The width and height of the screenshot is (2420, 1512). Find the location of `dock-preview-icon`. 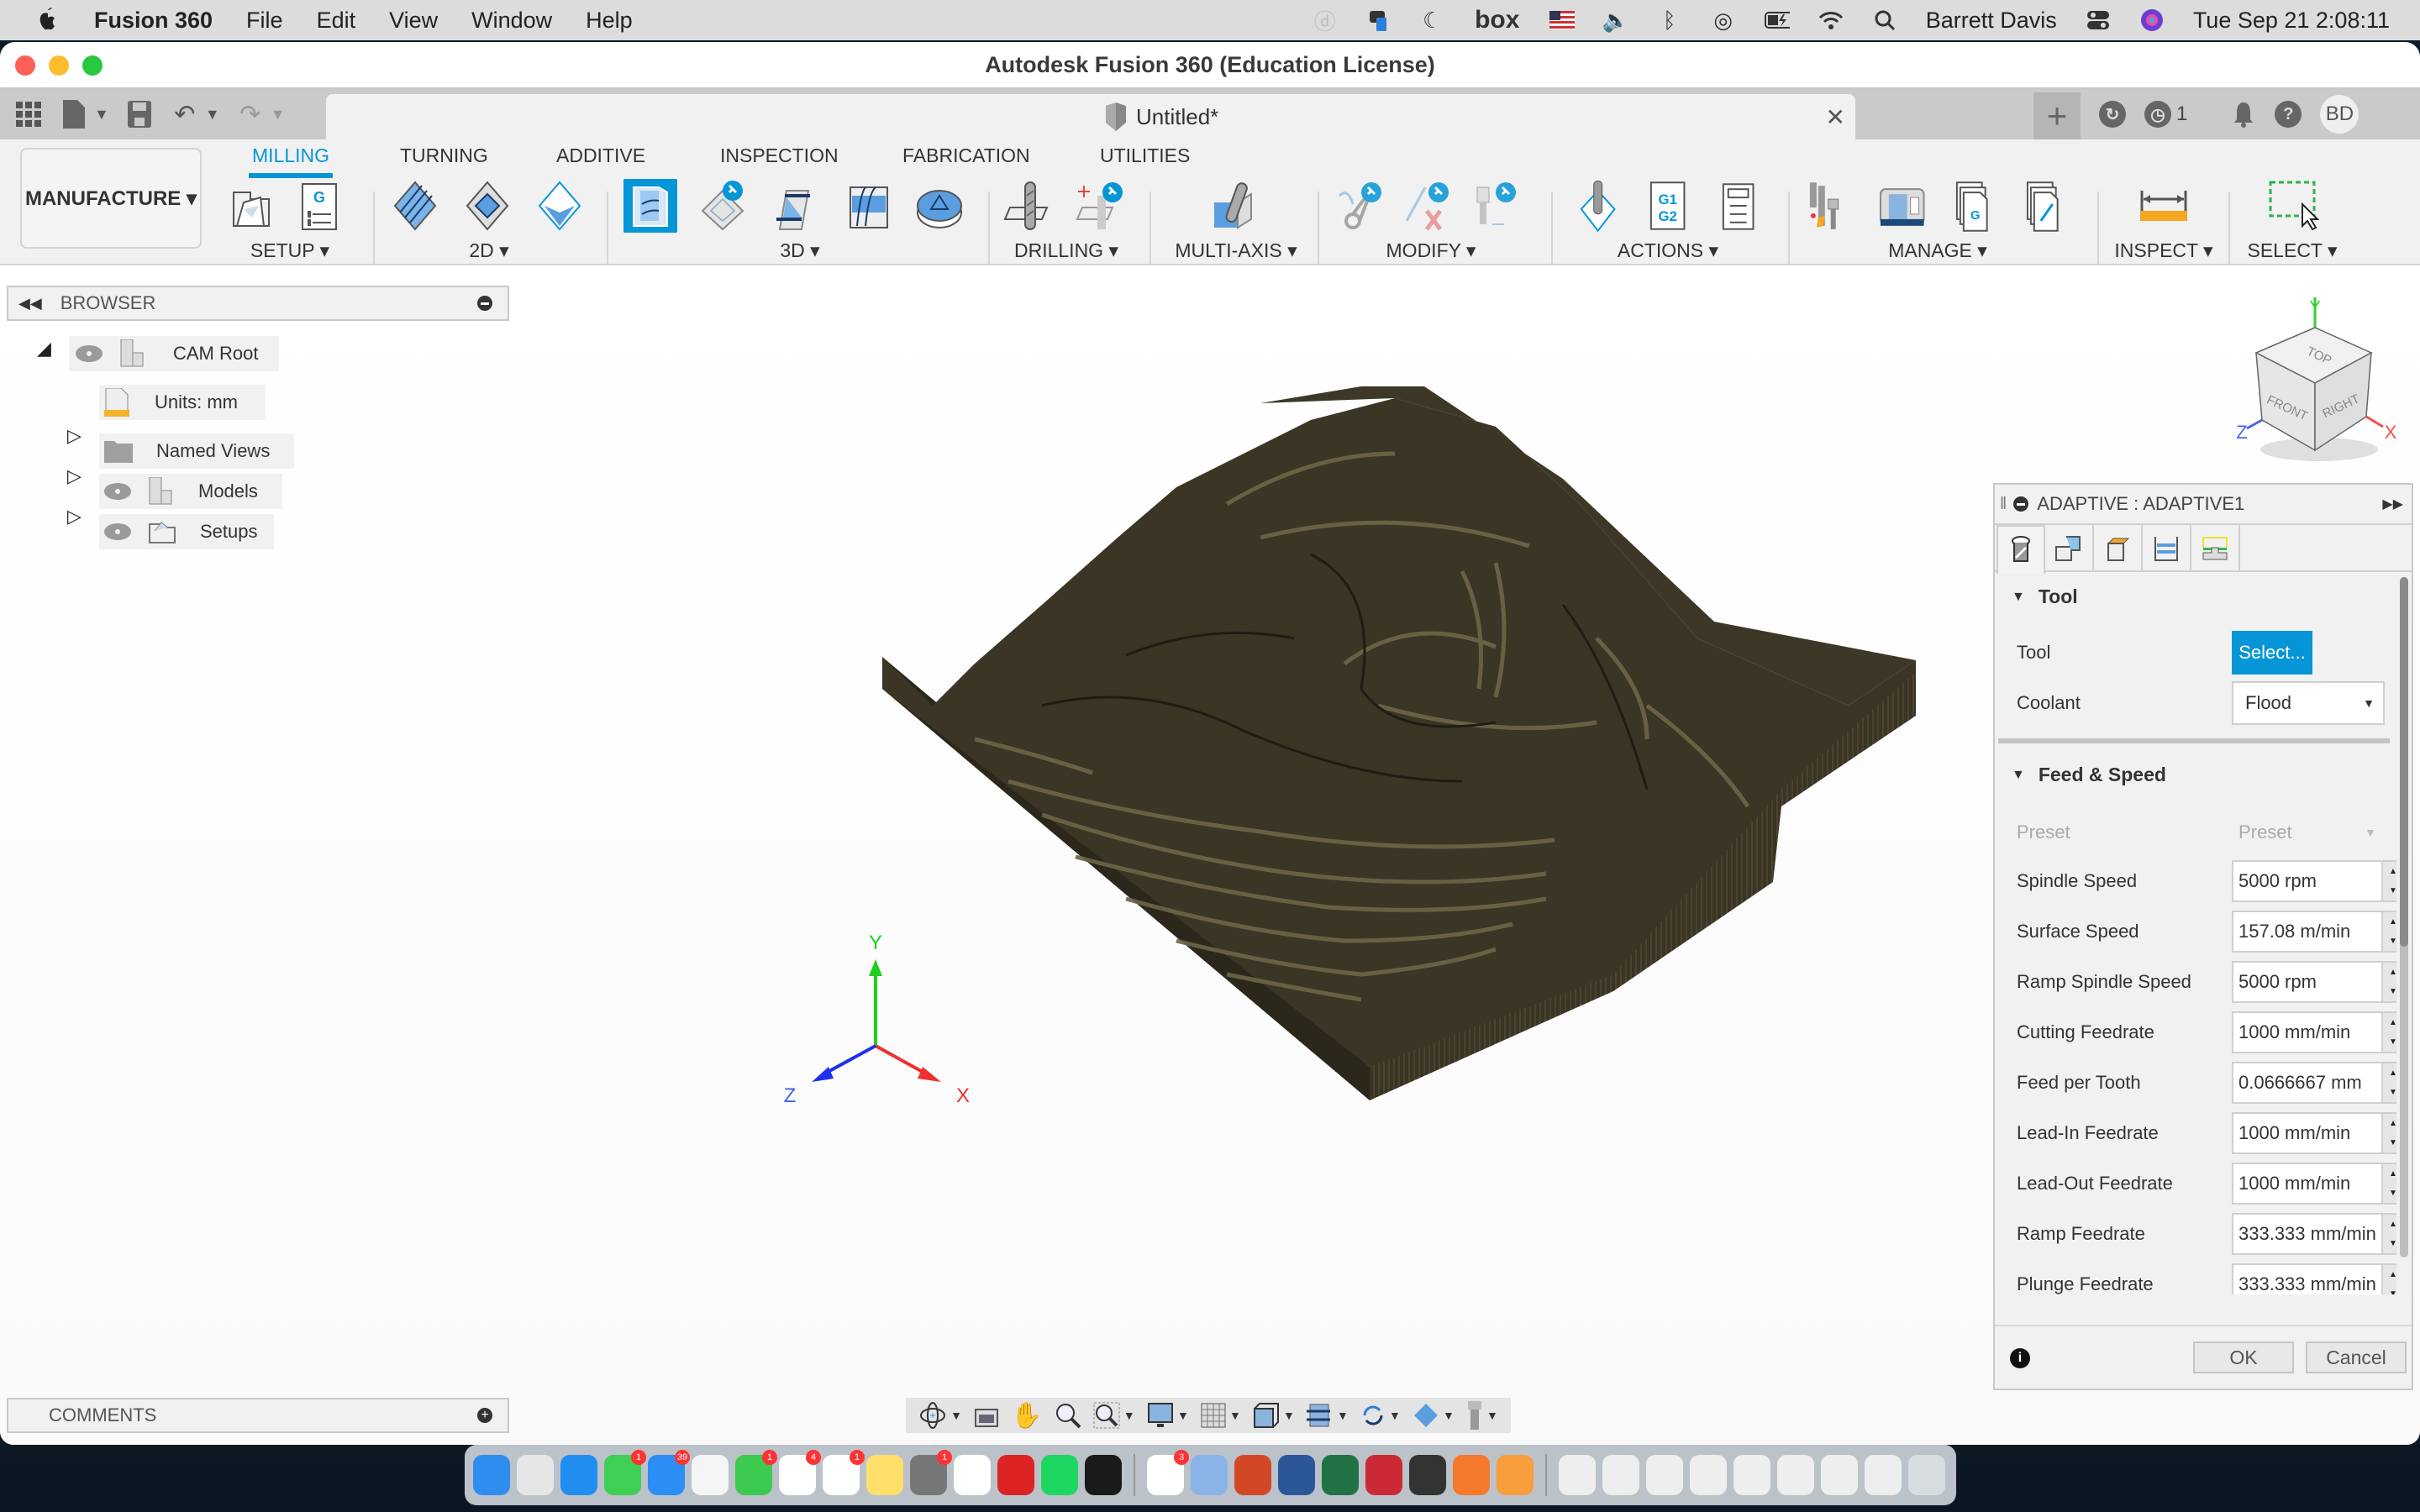

dock-preview-icon is located at coordinates (1209, 1475).